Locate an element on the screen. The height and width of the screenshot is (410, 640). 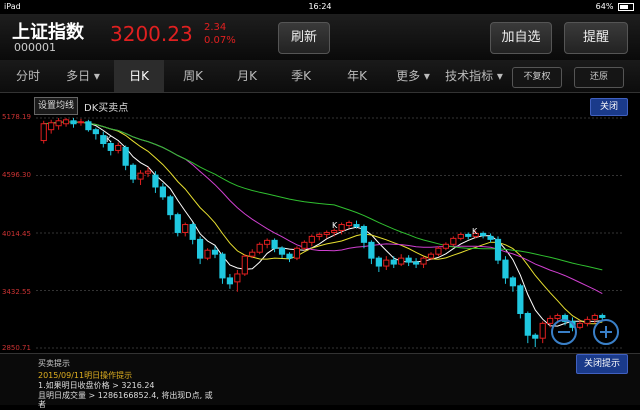
battery-icon is located at coordinates (626, 6).